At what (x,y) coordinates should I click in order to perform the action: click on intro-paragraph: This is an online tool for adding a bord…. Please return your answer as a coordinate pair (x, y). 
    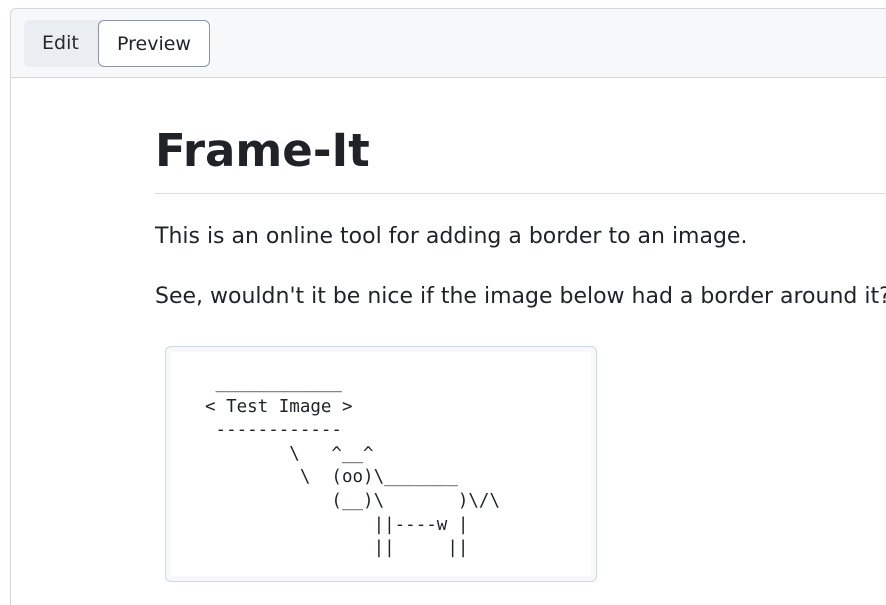
    Looking at the image, I should click on (451, 236).